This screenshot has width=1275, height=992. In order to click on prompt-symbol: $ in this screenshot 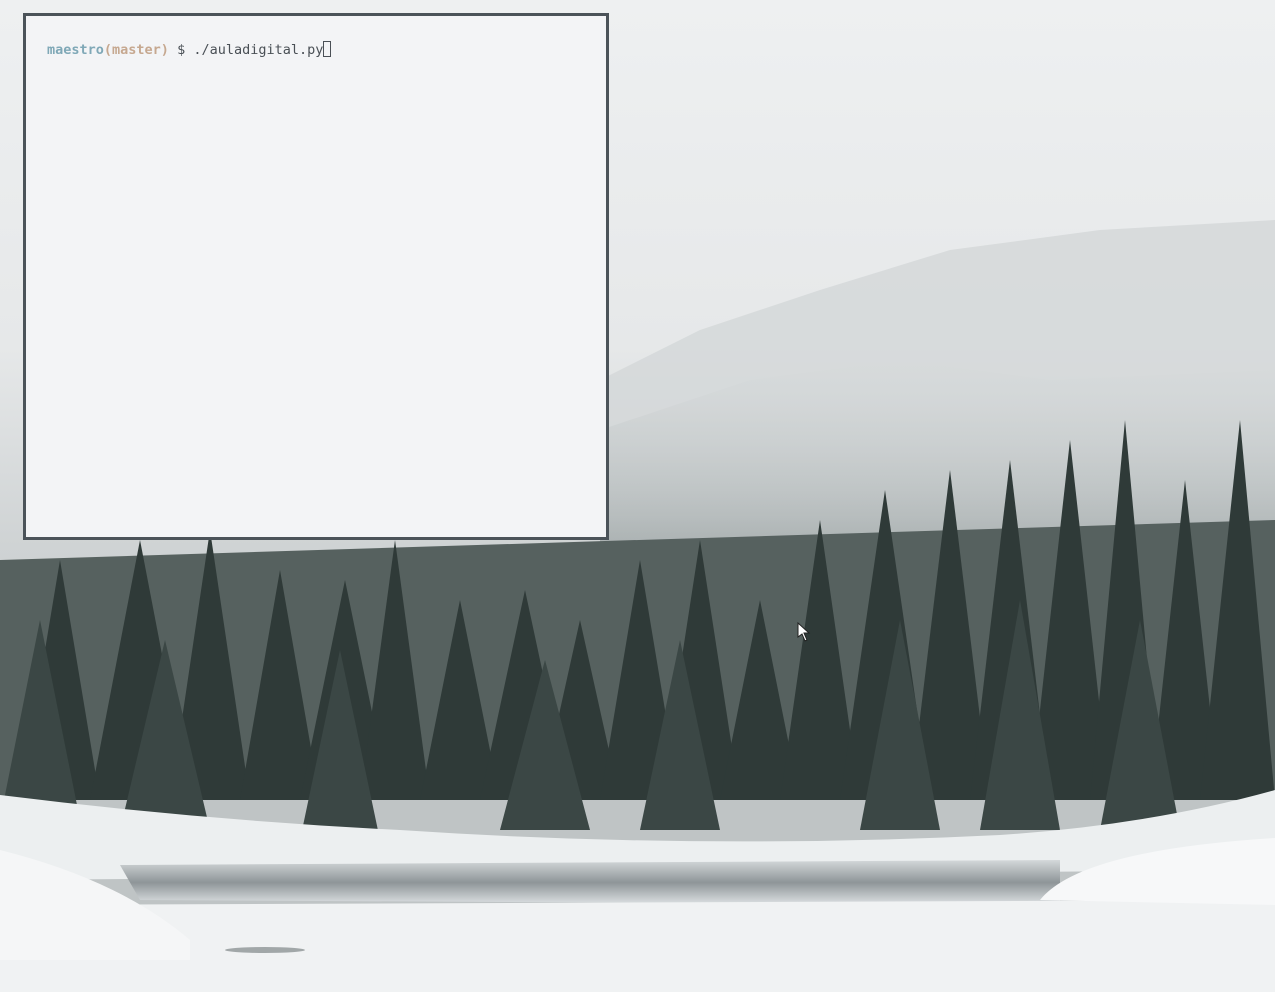, I will do `click(181, 50)`.